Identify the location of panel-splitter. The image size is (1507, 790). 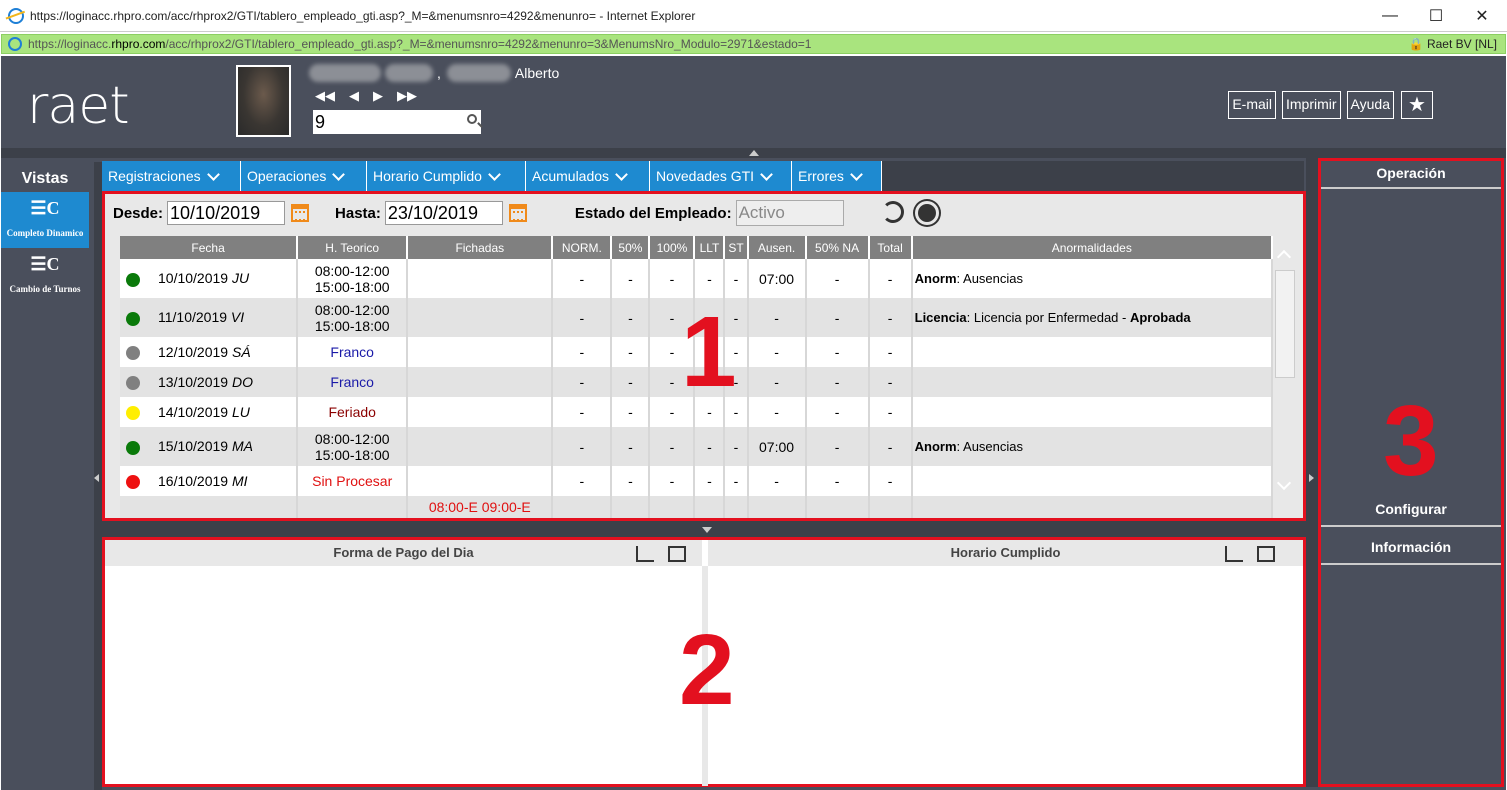
(704, 529).